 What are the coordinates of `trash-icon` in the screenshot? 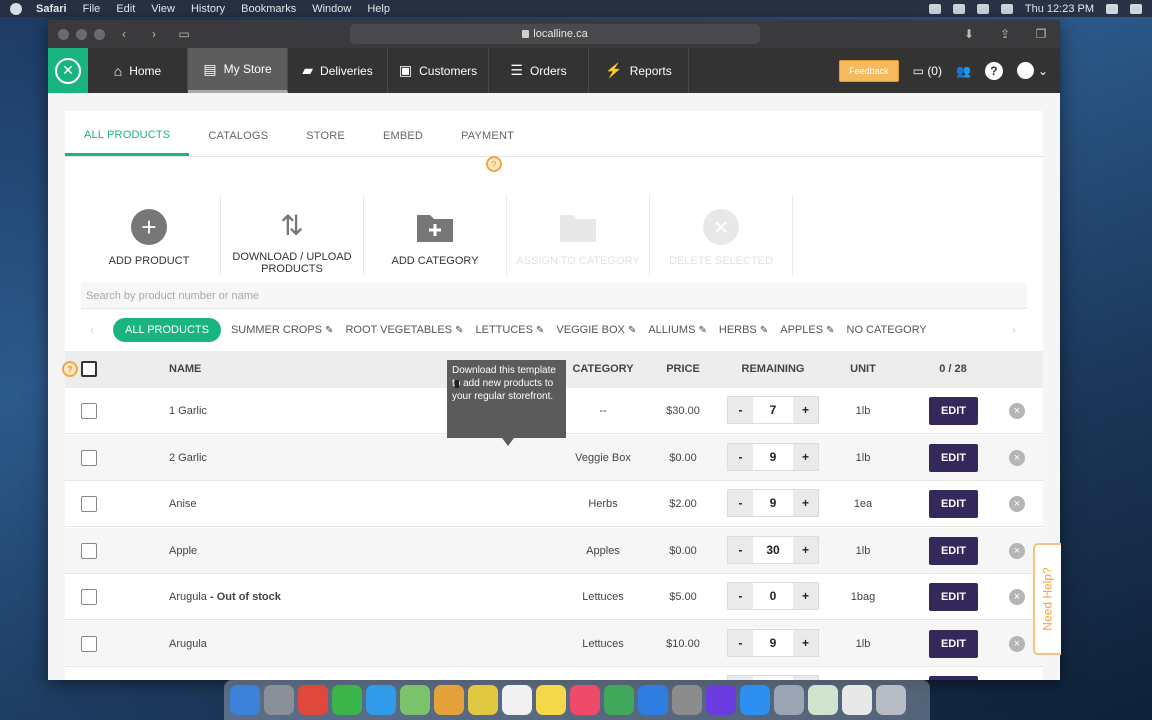 It's located at (891, 700).